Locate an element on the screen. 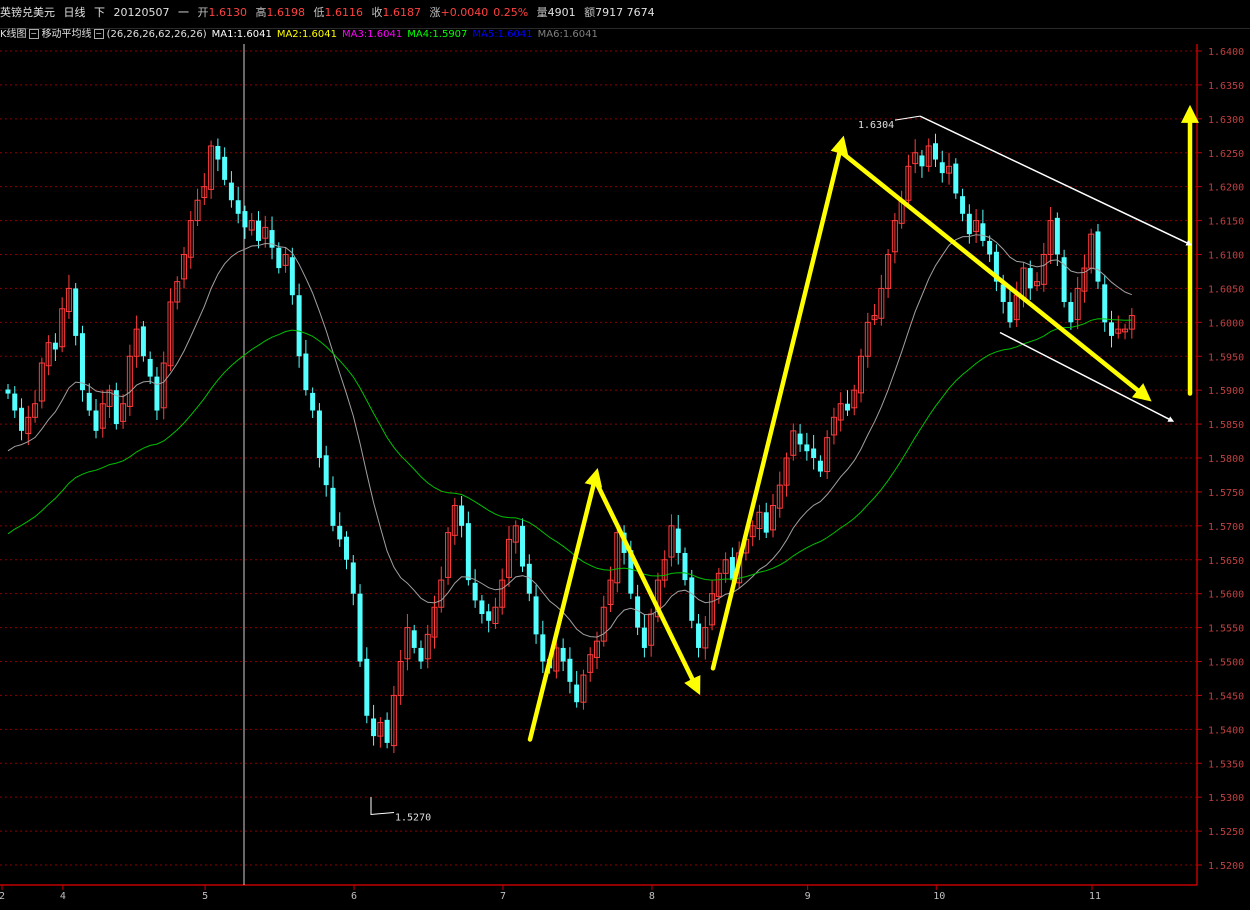 Image resolution: width=1250 pixels, height=910 pixels. price-axis-label: 1.5750 is located at coordinates (1226, 493).